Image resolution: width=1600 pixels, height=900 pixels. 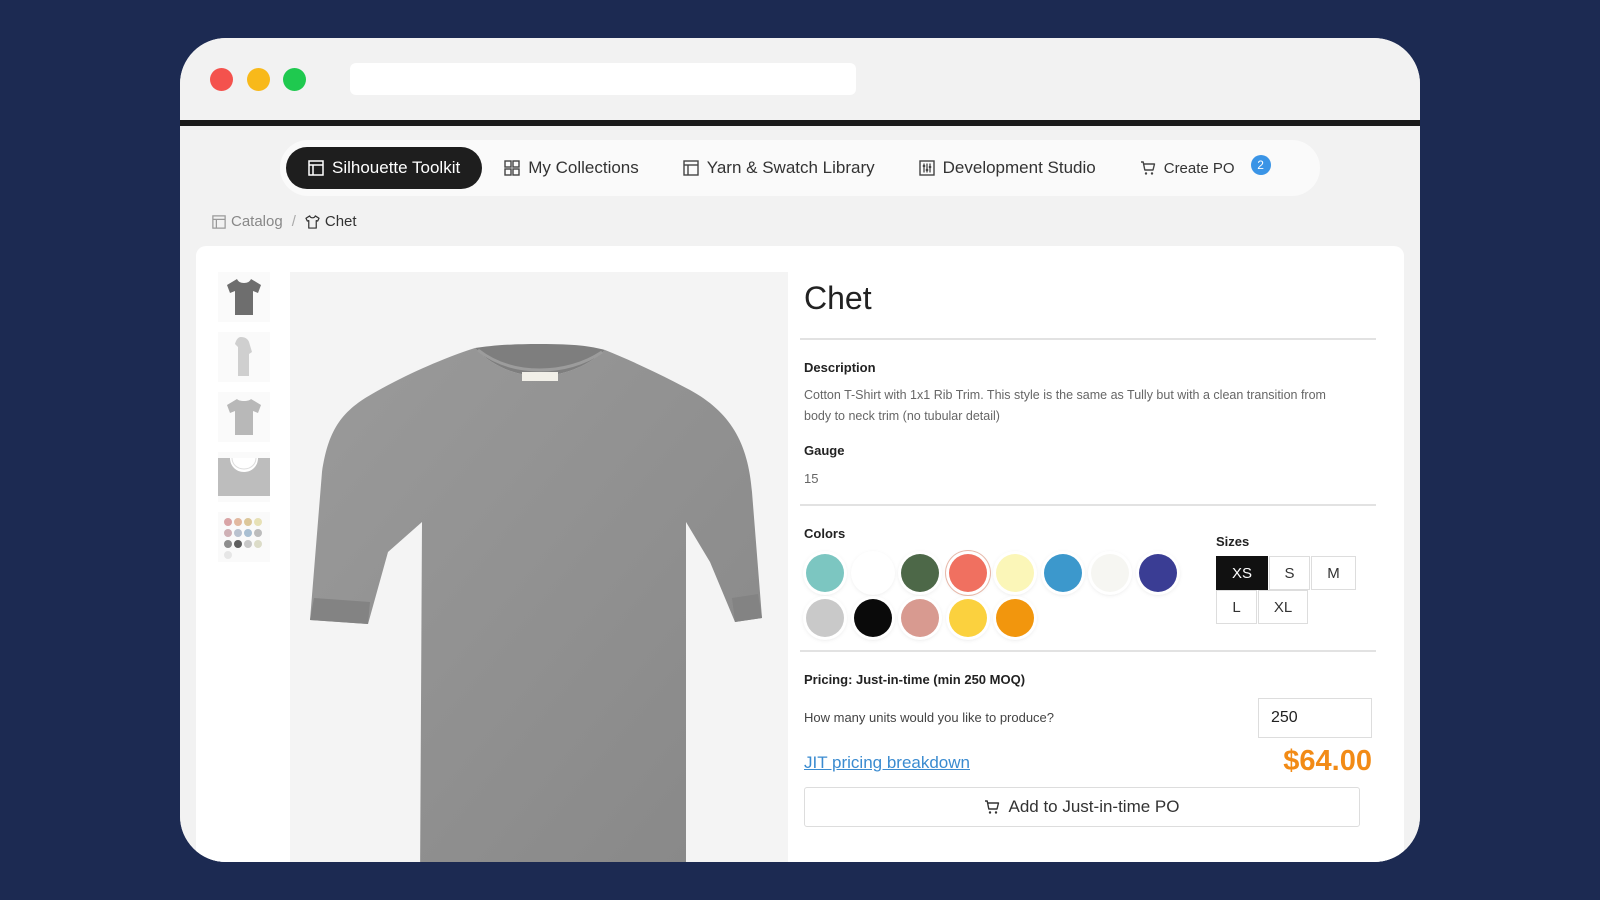 I want to click on thumbnail-side, so click(x=244, y=357).